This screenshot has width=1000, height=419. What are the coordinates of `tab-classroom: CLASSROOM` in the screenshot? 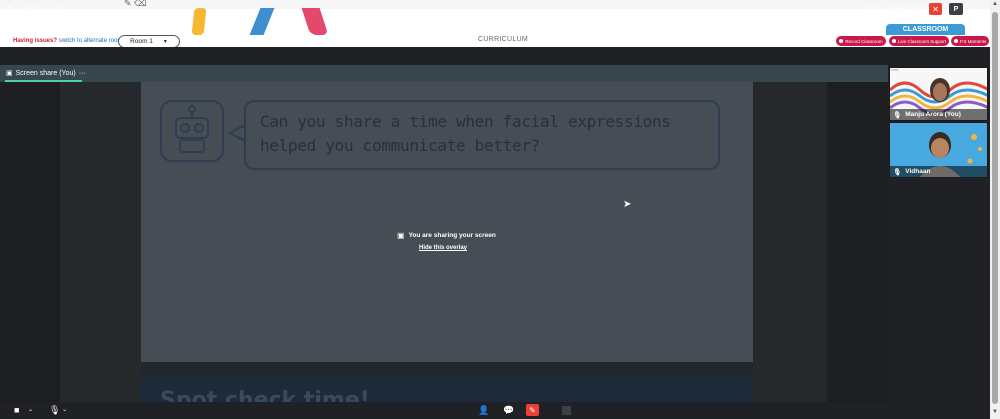 It's located at (925, 29).